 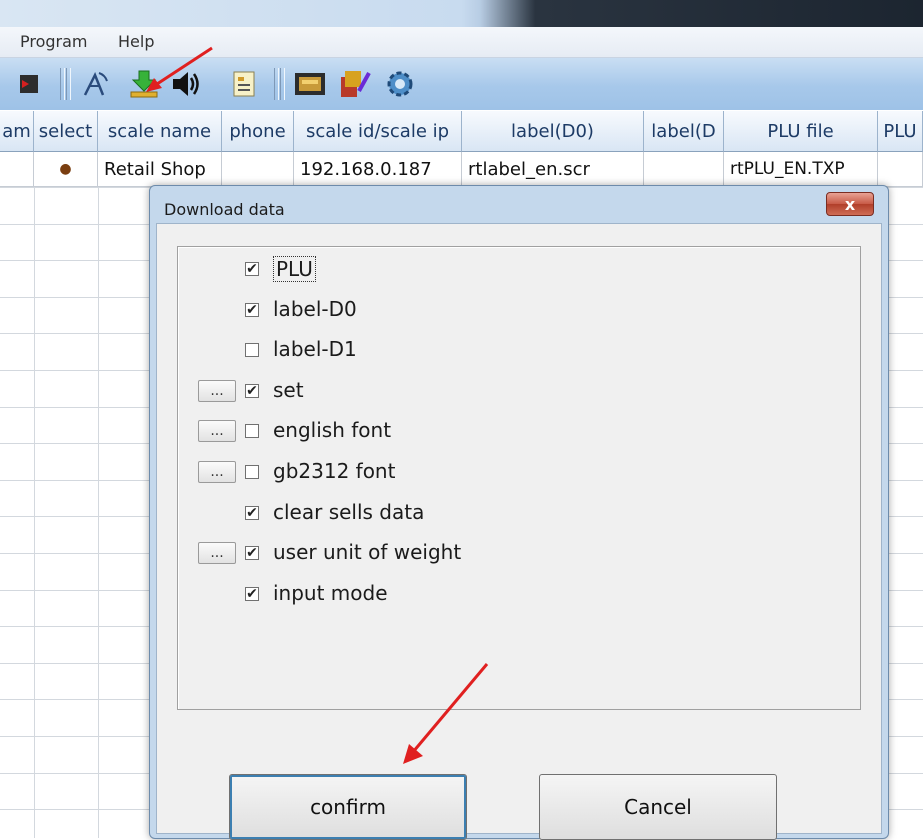 I want to click on column-header: am, so click(x=17, y=131).